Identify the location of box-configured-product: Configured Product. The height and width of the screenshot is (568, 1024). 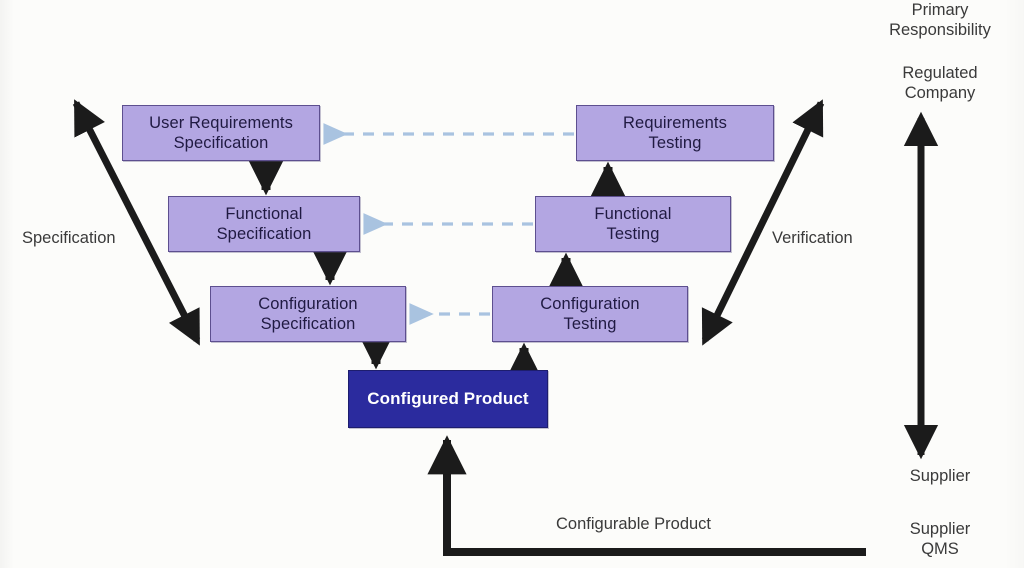
(448, 399).